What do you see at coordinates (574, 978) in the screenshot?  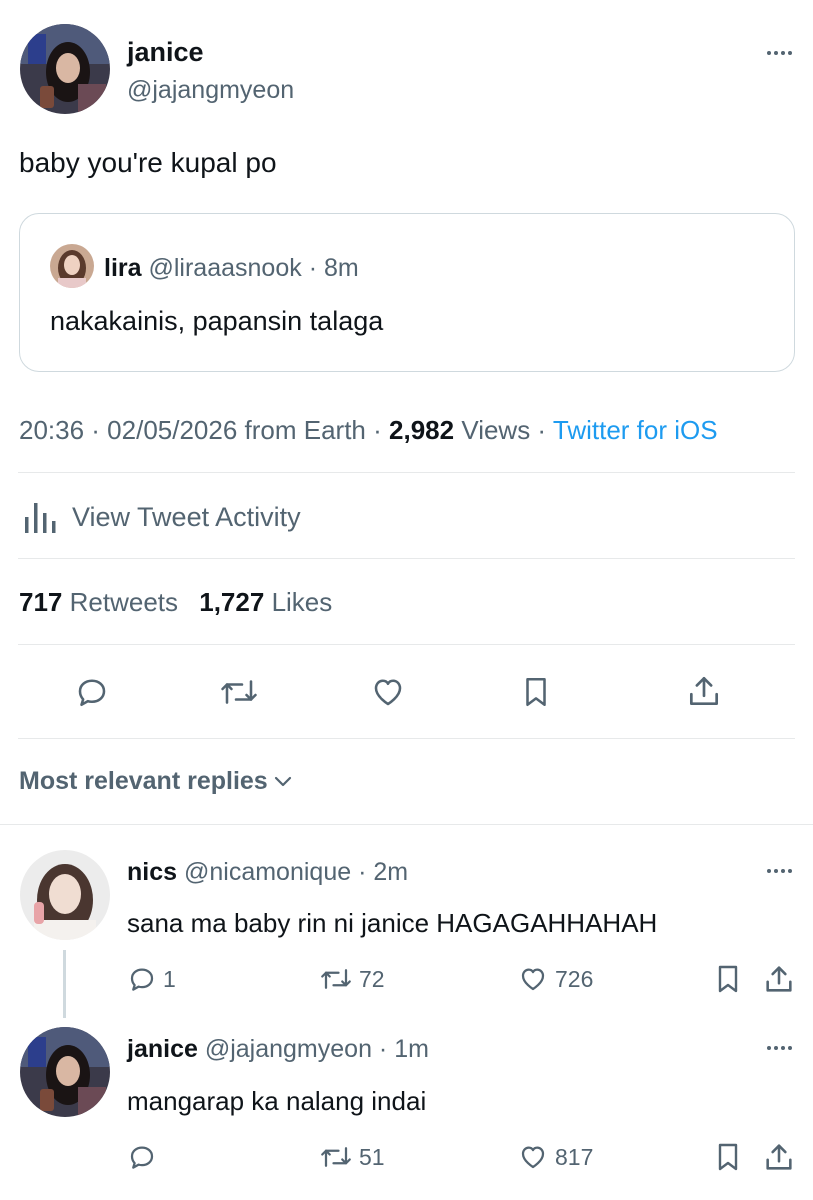 I see `like-count: 726` at bounding box center [574, 978].